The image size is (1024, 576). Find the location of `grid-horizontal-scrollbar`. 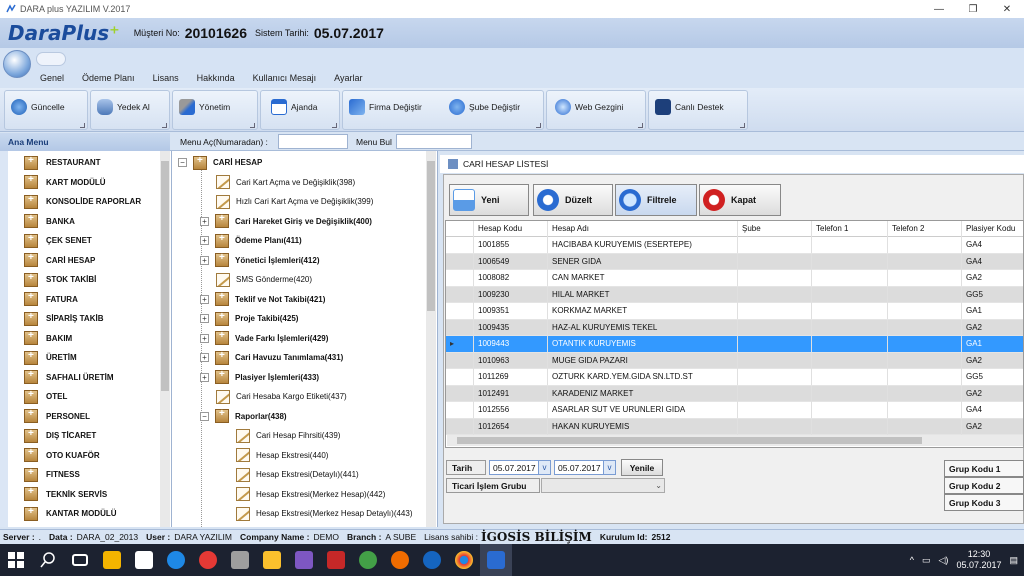

grid-horizontal-scrollbar is located at coordinates (735, 440).